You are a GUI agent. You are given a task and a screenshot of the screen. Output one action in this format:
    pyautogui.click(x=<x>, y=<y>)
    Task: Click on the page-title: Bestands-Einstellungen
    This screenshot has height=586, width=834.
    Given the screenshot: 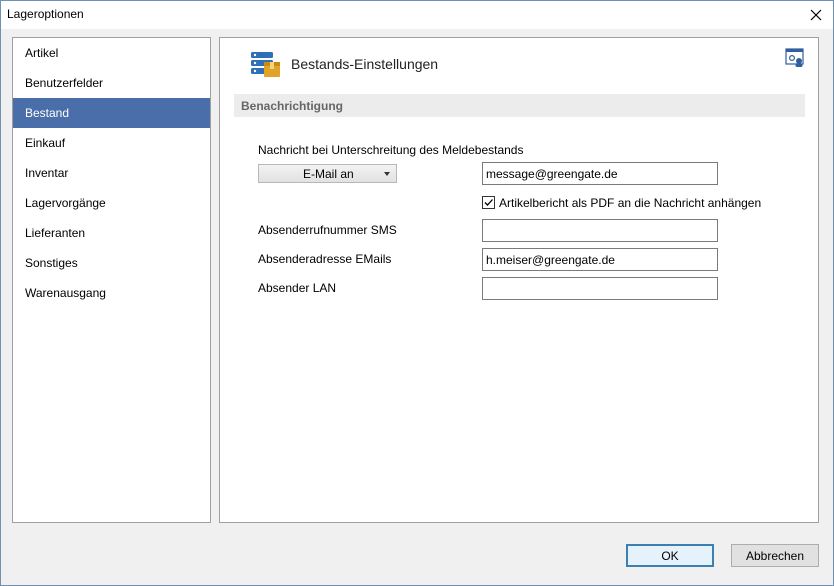 What is the action you would take?
    pyautogui.click(x=365, y=64)
    